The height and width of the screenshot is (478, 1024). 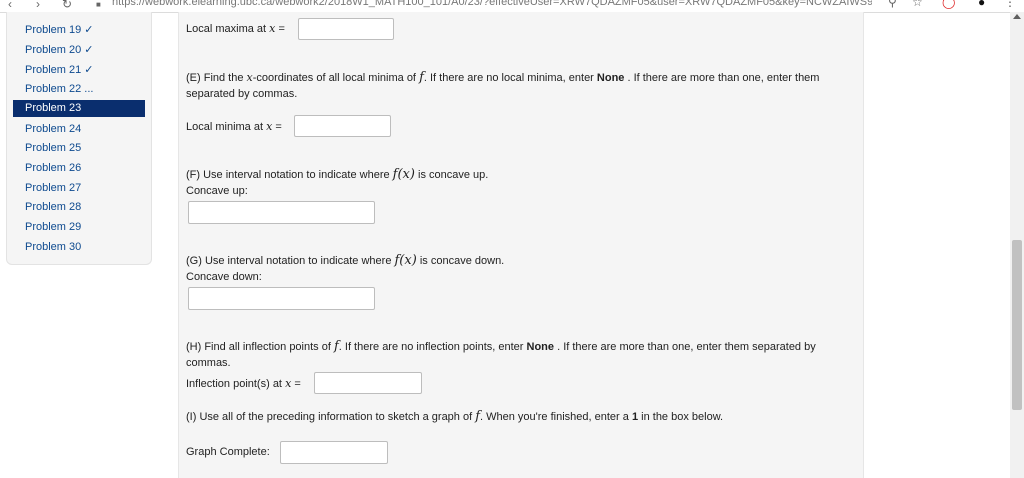 What do you see at coordinates (342, 126) in the screenshot?
I see `local-minima-input` at bounding box center [342, 126].